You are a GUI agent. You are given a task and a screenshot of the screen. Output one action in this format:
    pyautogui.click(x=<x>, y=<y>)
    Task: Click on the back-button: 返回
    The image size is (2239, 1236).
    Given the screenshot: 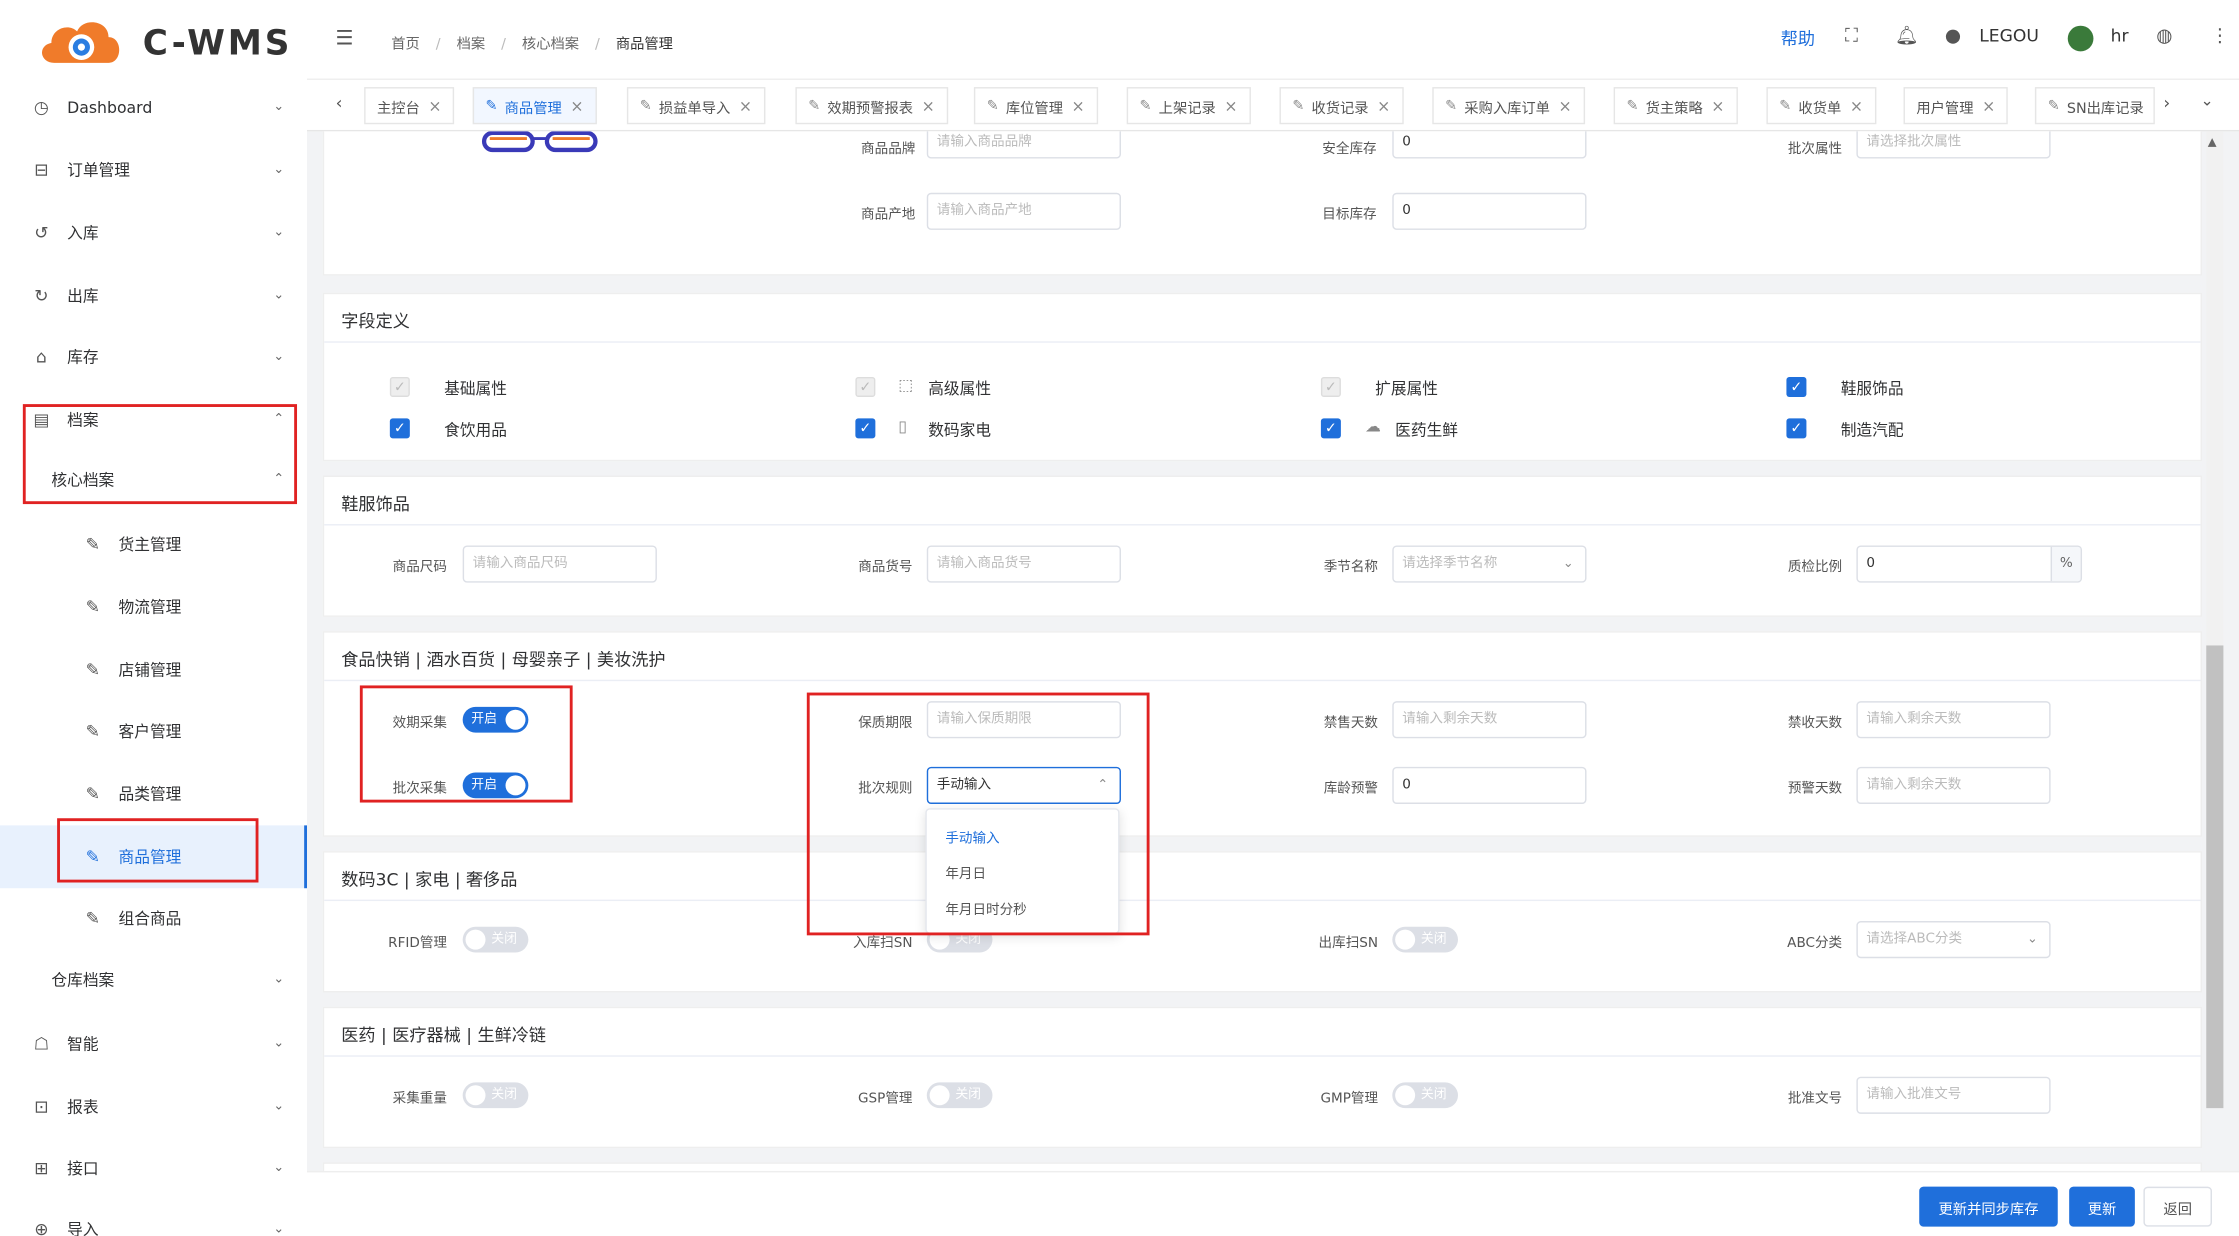 What is the action you would take?
    pyautogui.click(x=2177, y=1206)
    